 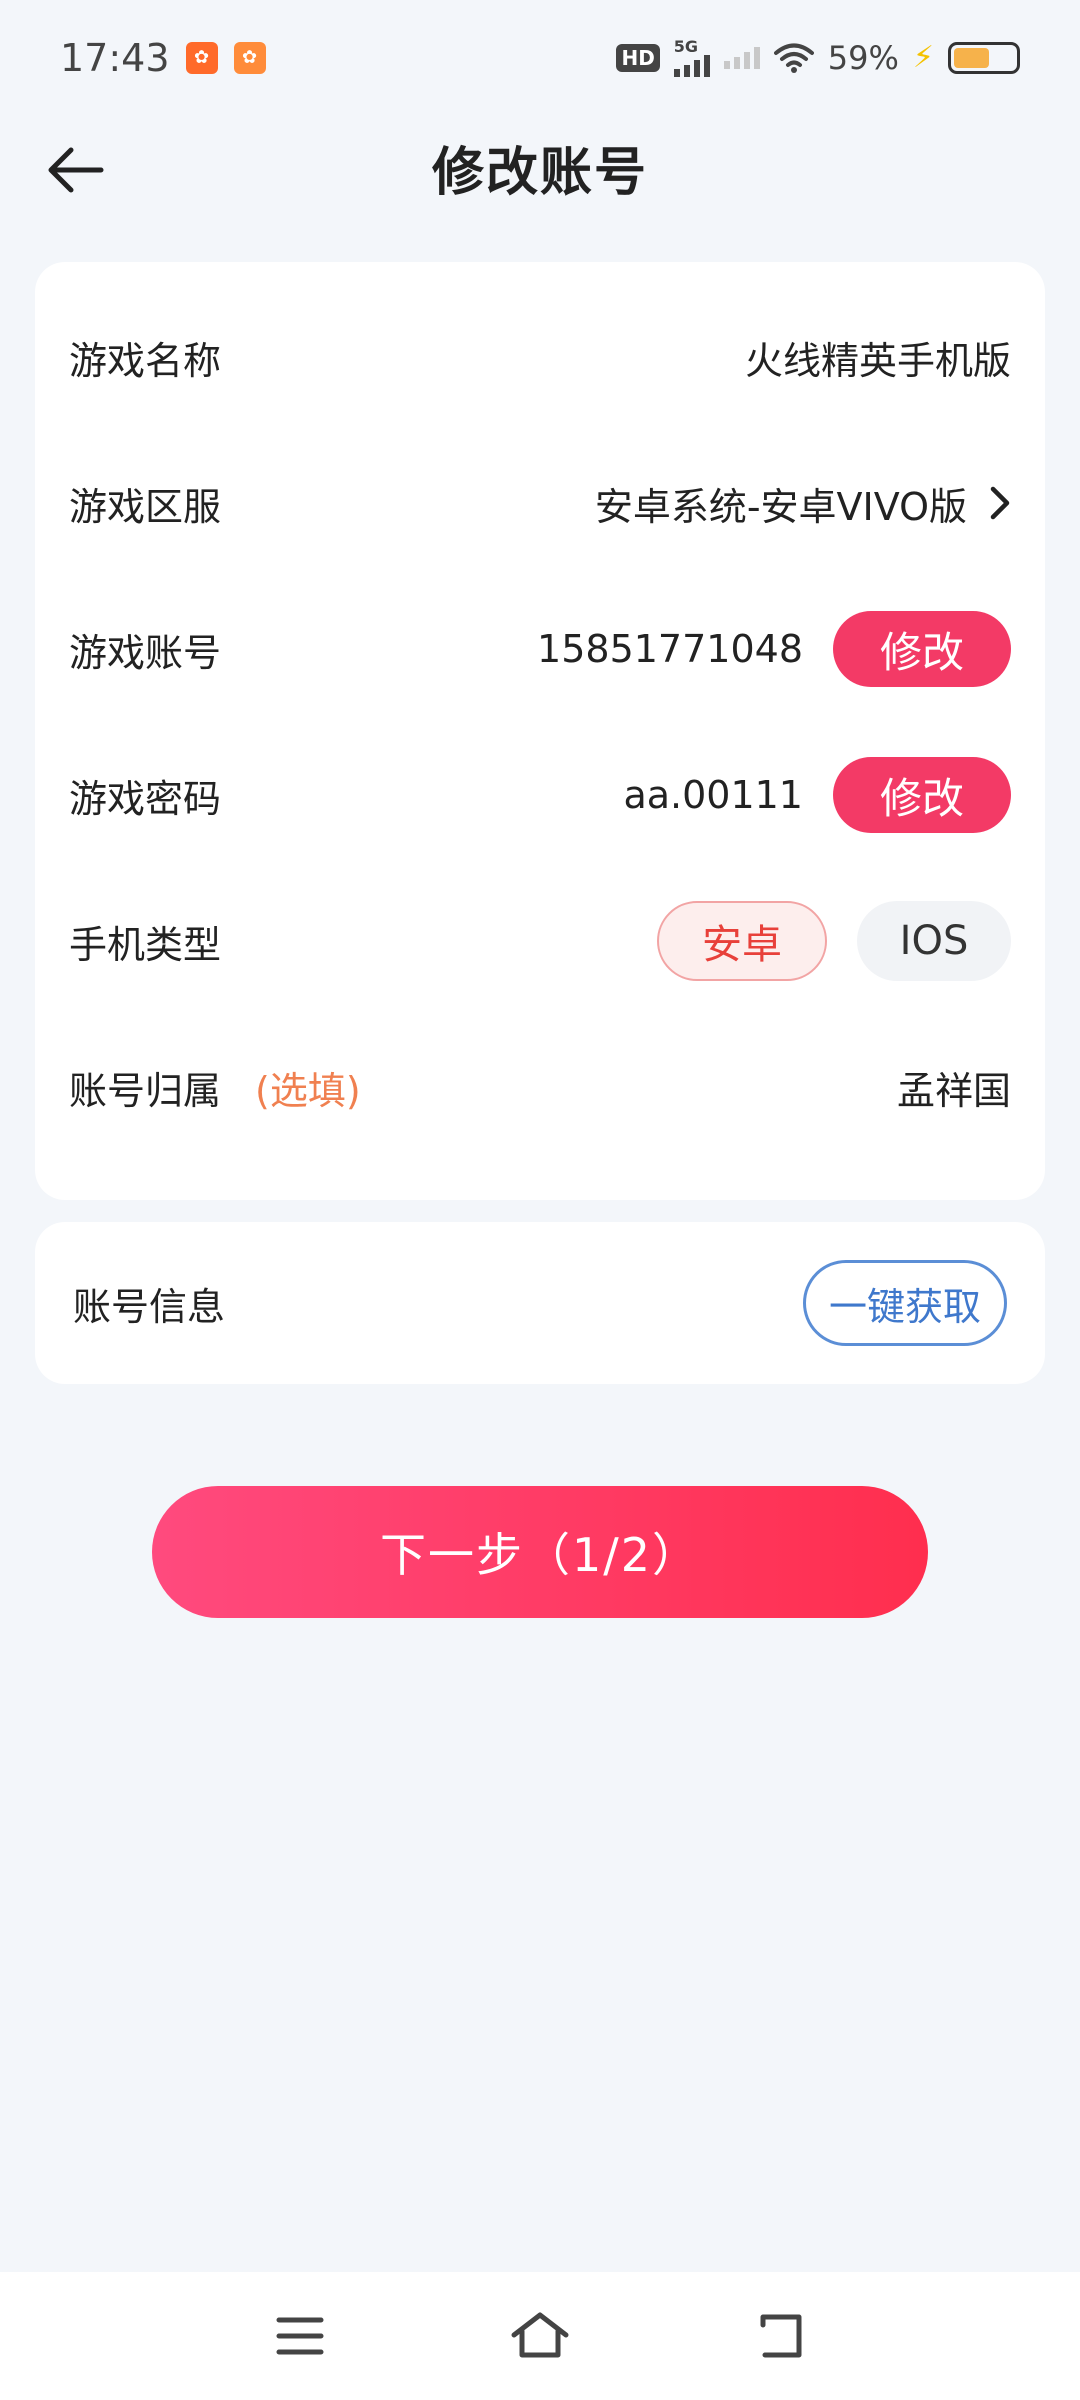 I want to click on nav-menu-button, so click(x=300, y=2336).